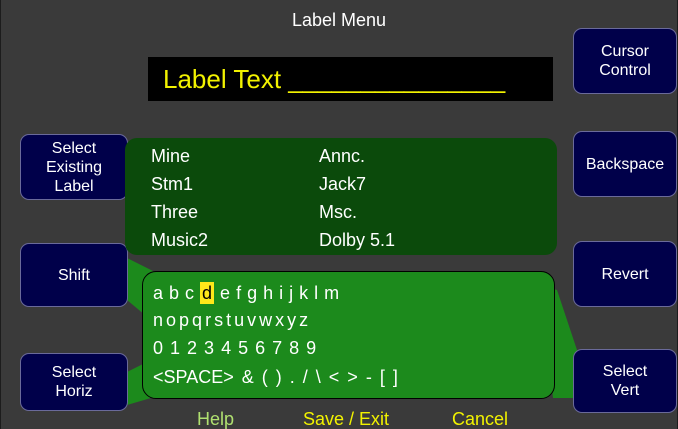 Image resolution: width=678 pixels, height=429 pixels. I want to click on label-item-jack7: Jack7, so click(342, 184).